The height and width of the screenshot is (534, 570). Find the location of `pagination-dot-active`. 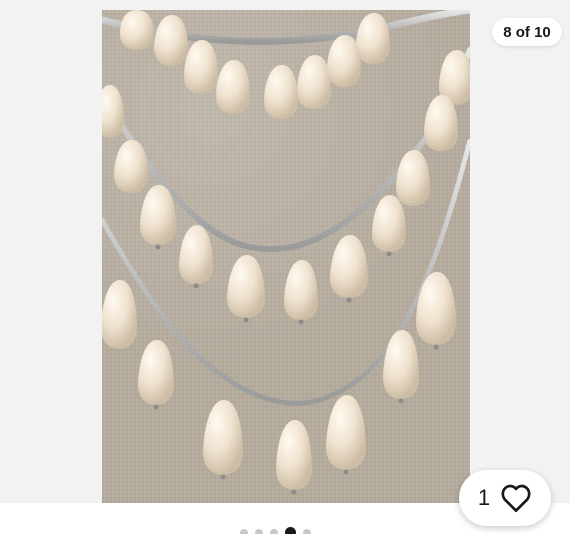

pagination-dot-active is located at coordinates (290, 530).